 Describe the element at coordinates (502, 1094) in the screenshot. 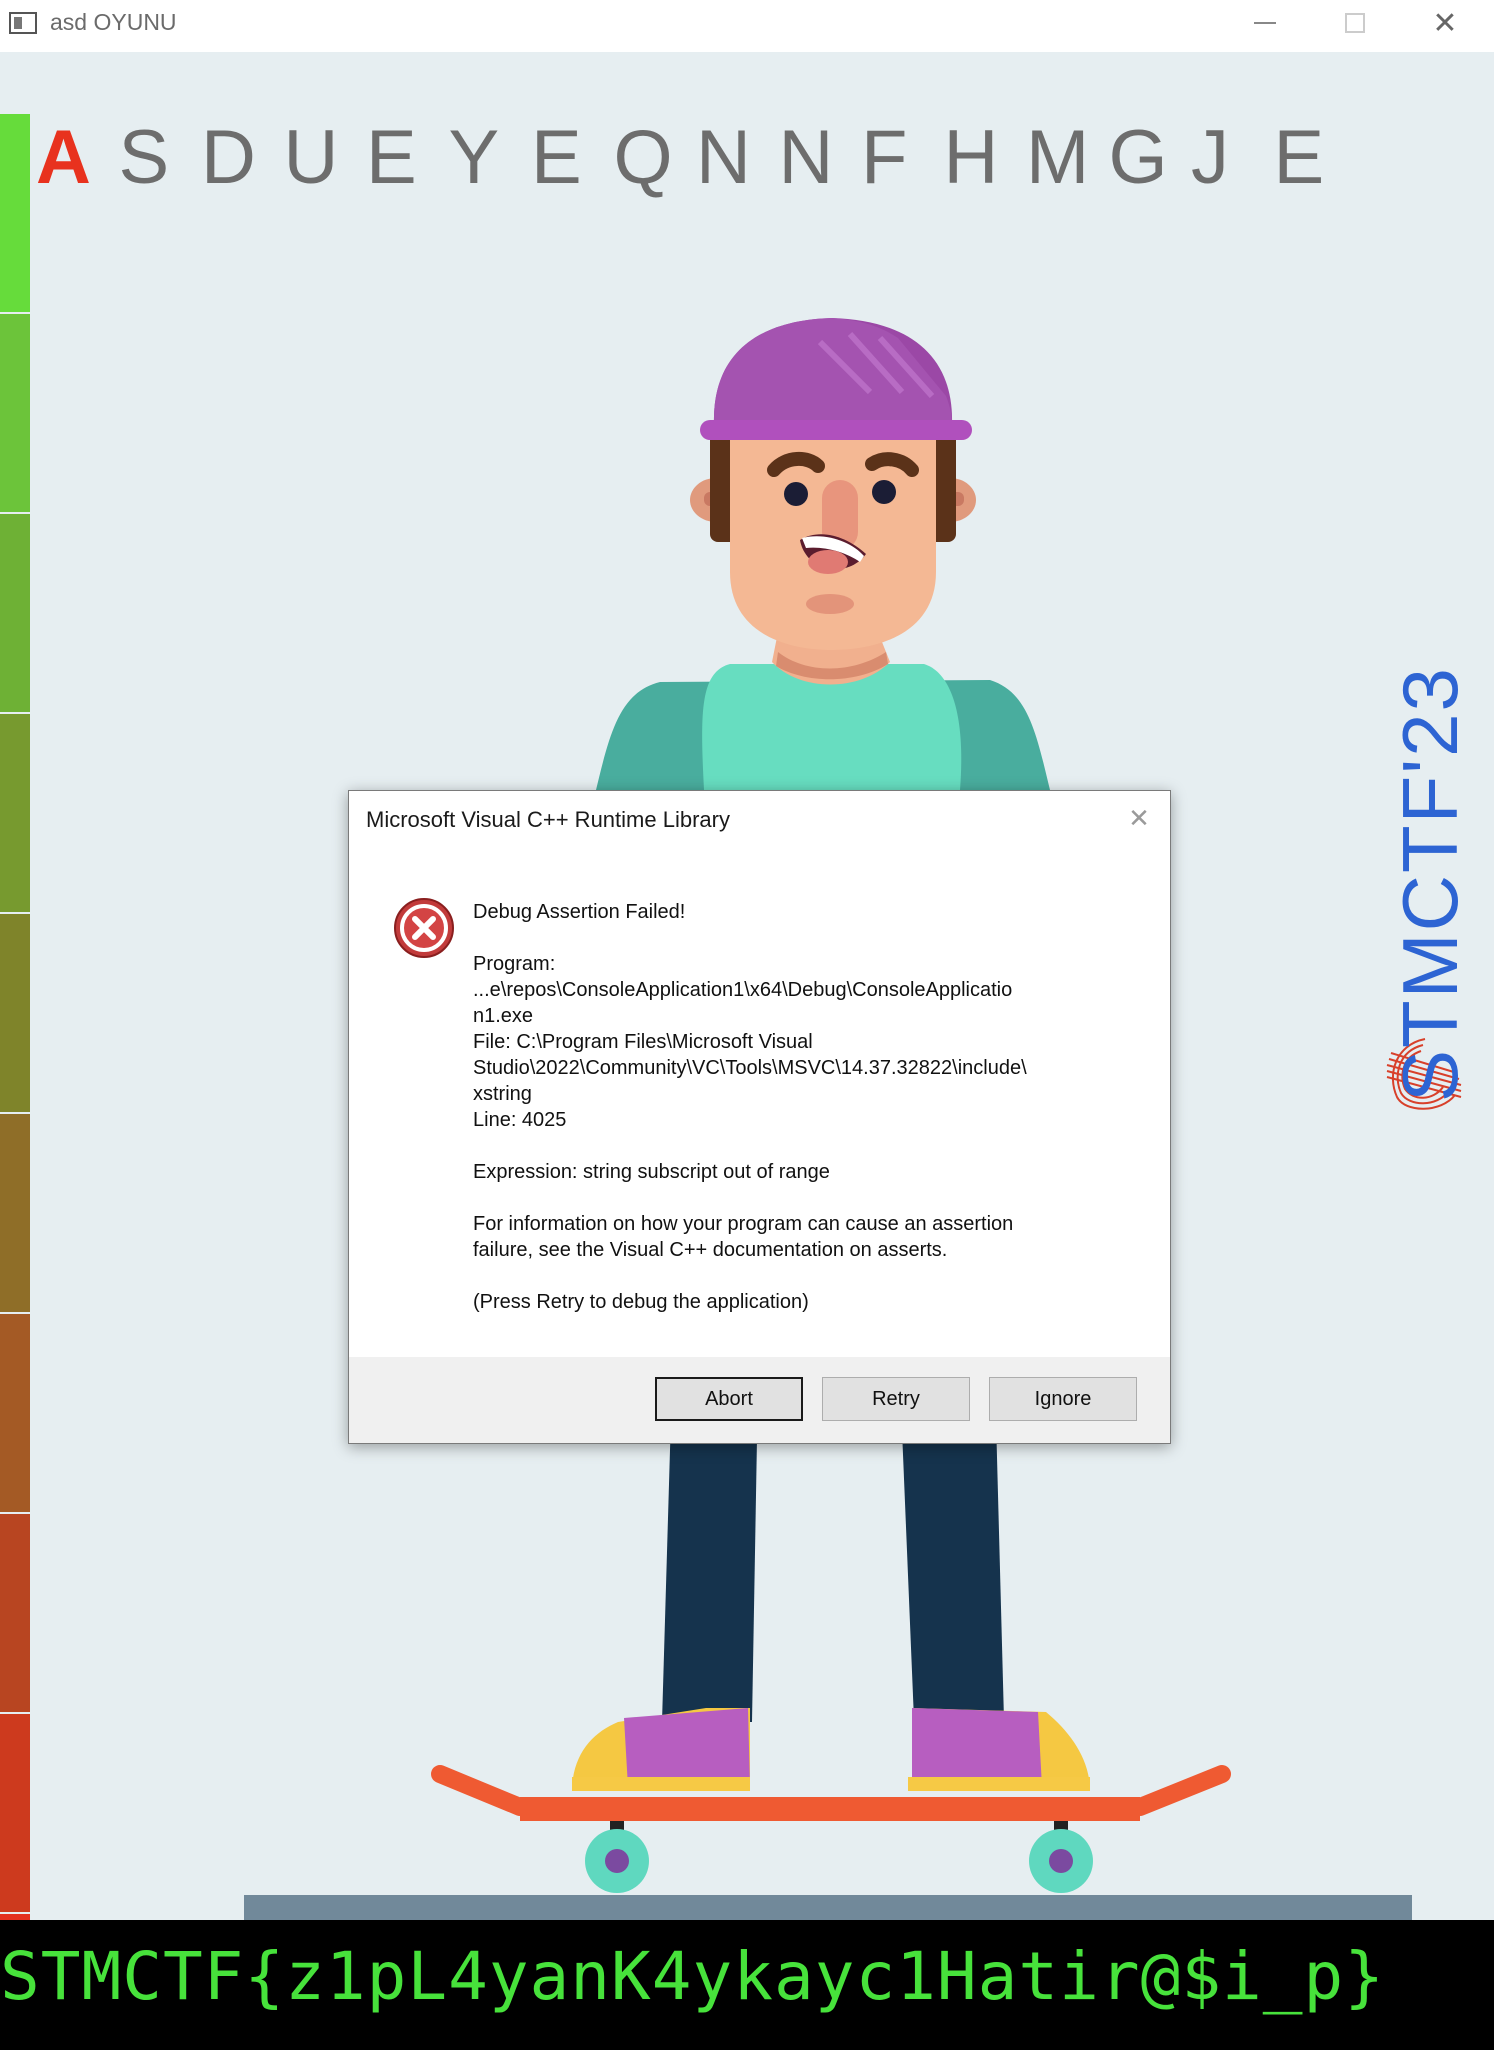

I see `file-path-line3: xstring` at that location.